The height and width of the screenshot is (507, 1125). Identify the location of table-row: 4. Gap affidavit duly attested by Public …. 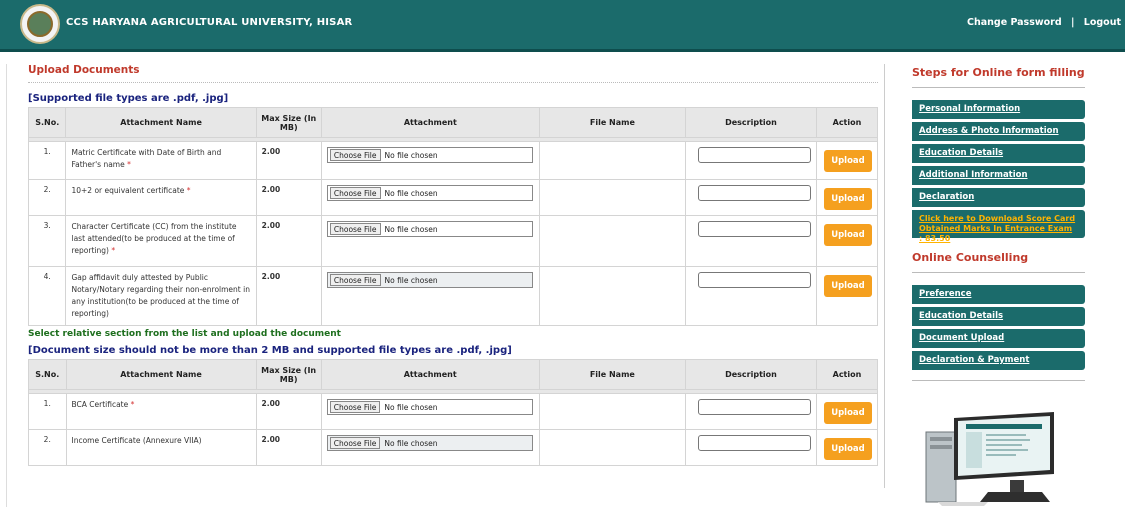
(453, 296).